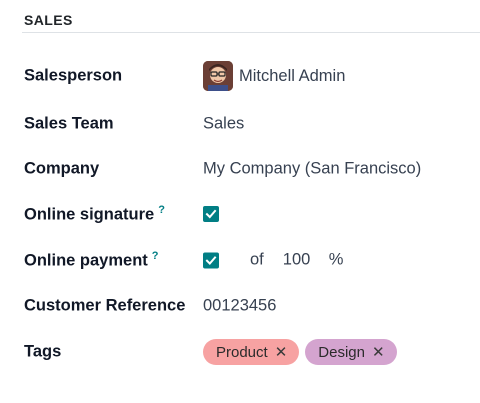  I want to click on online-payment-field: of 100 %, so click(273, 260).